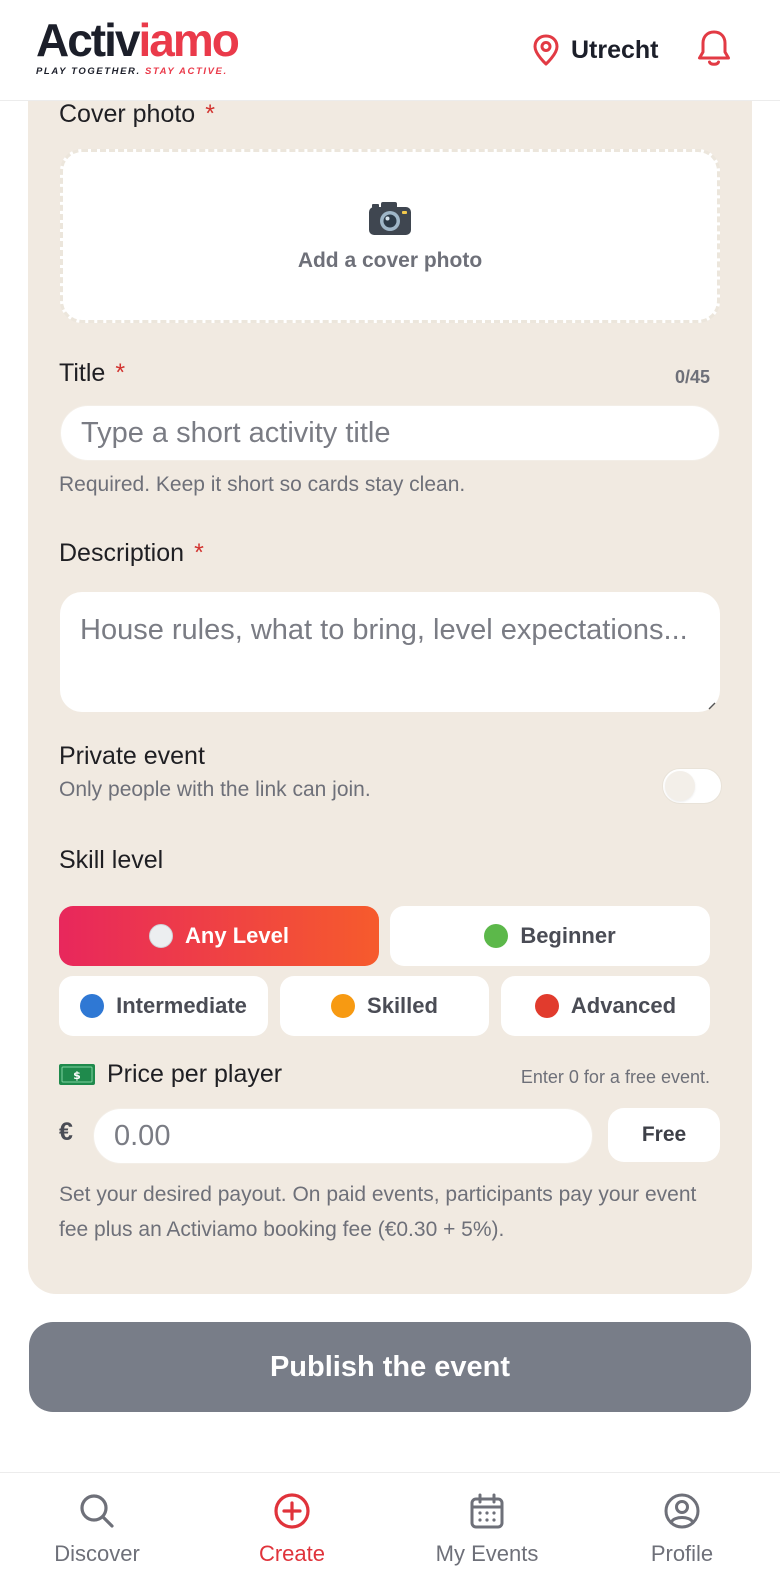 Image resolution: width=780 pixels, height=1590 pixels. I want to click on map-pin-icon, so click(546, 50).